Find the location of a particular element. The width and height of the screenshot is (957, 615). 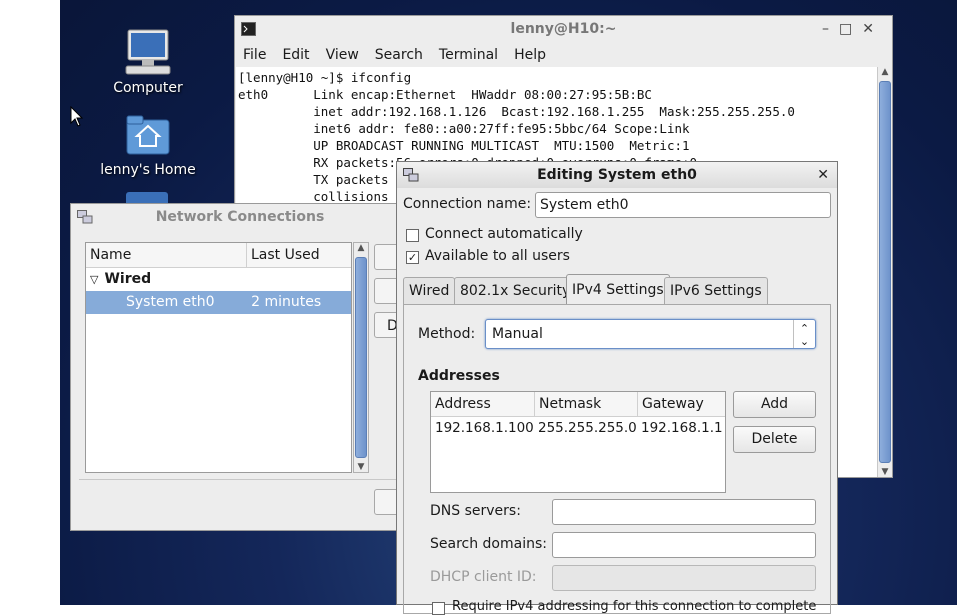

column-header-address: Address is located at coordinates (483, 404).